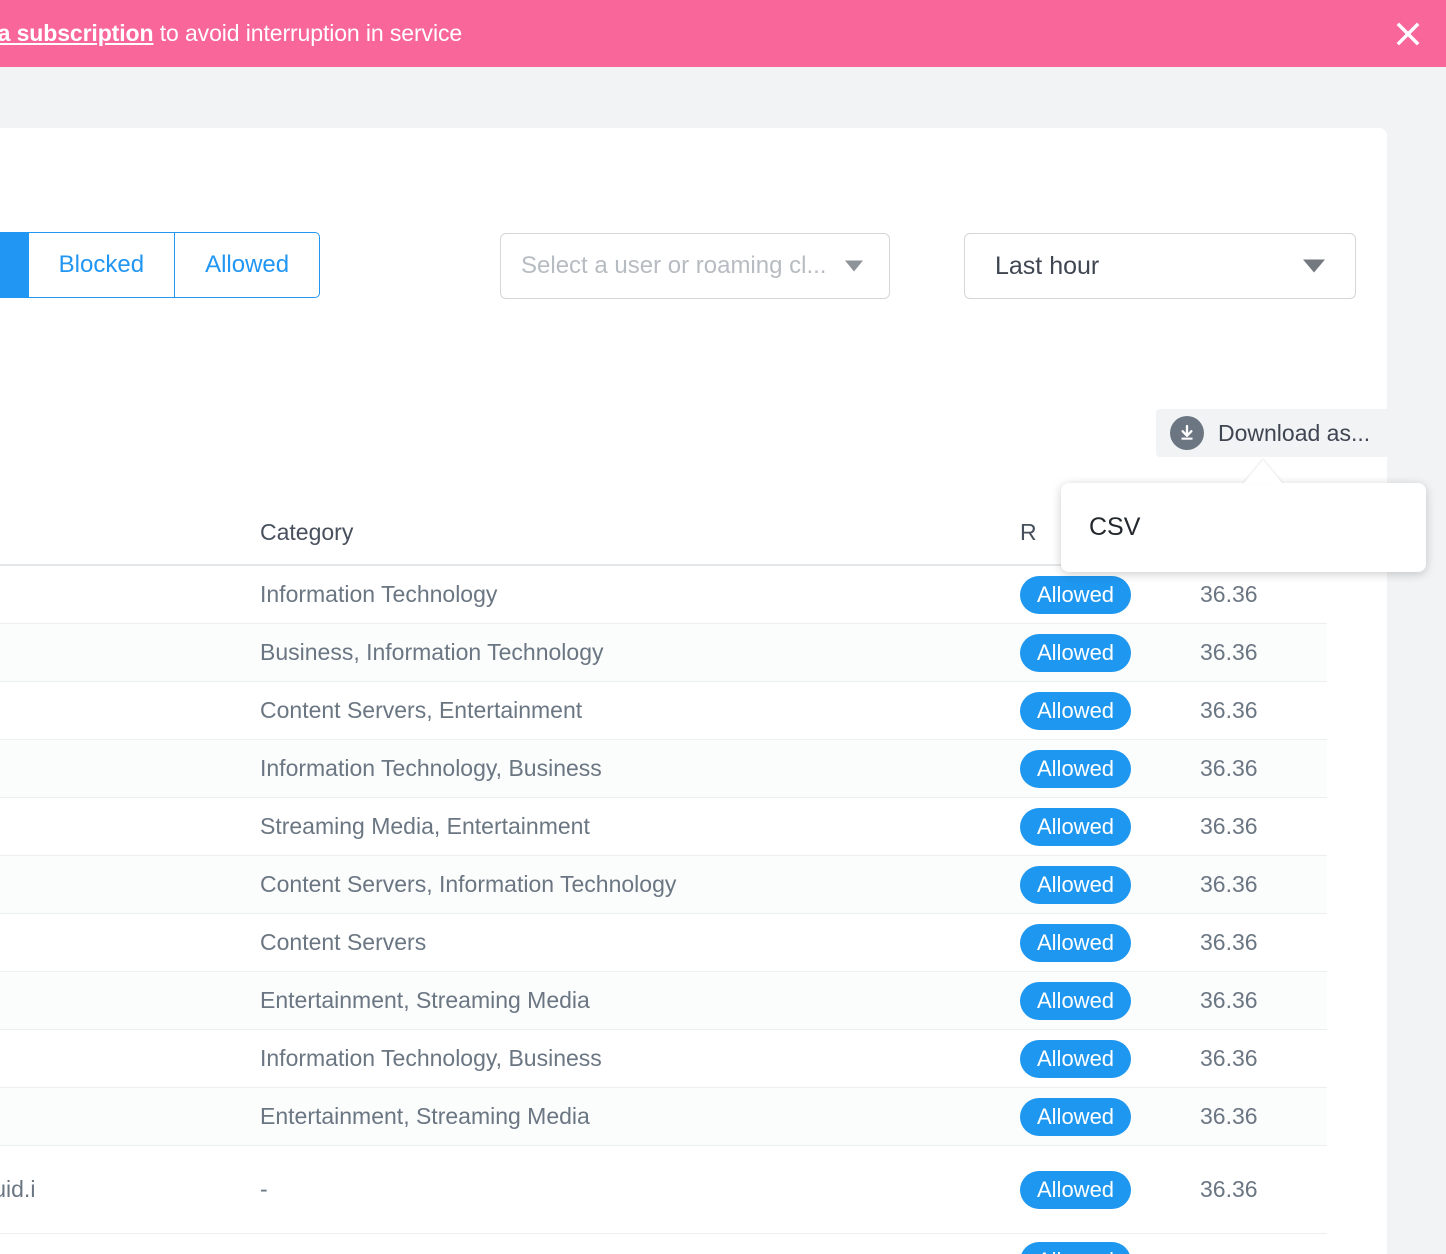  What do you see at coordinates (663, 943) in the screenshot?
I see `table-row: Content Servers Allowed 36.36` at bounding box center [663, 943].